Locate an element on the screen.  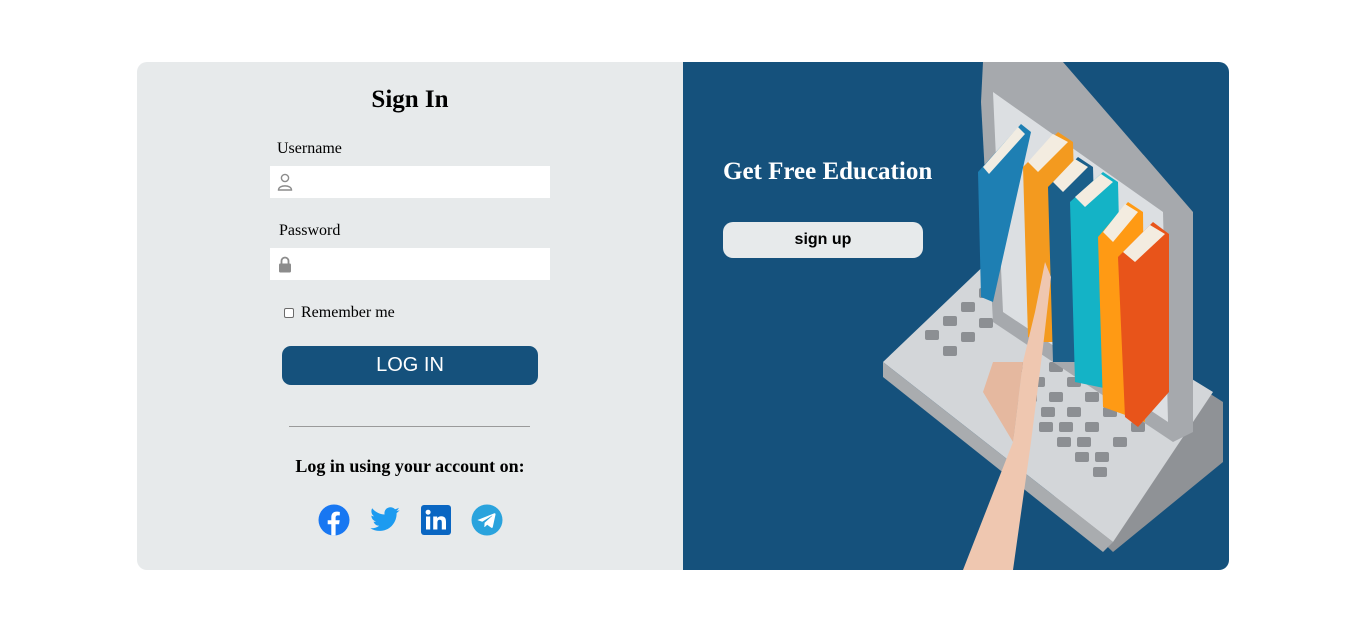
password-field is located at coordinates (410, 264).